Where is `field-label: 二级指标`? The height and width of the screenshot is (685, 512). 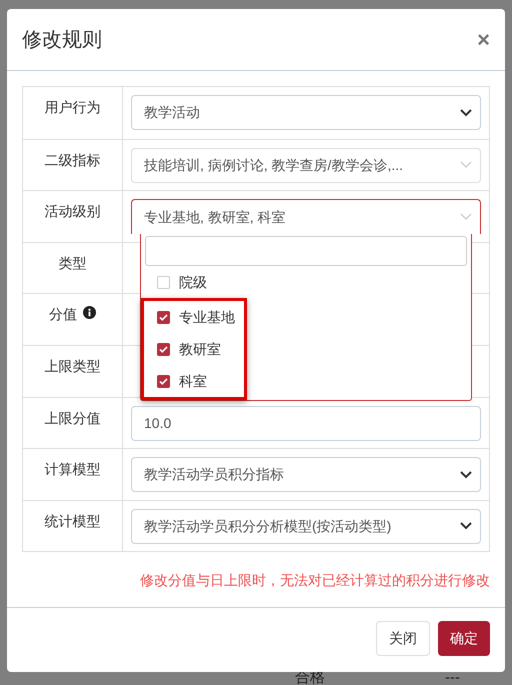
field-label: 二级指标 is located at coordinates (72, 160).